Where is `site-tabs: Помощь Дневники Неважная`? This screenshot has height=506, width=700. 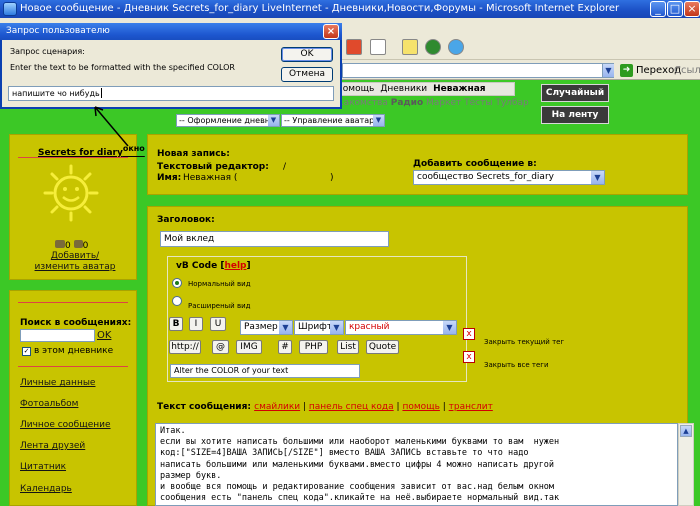 site-tabs: Помощь Дневники Неважная is located at coordinates (425, 89).